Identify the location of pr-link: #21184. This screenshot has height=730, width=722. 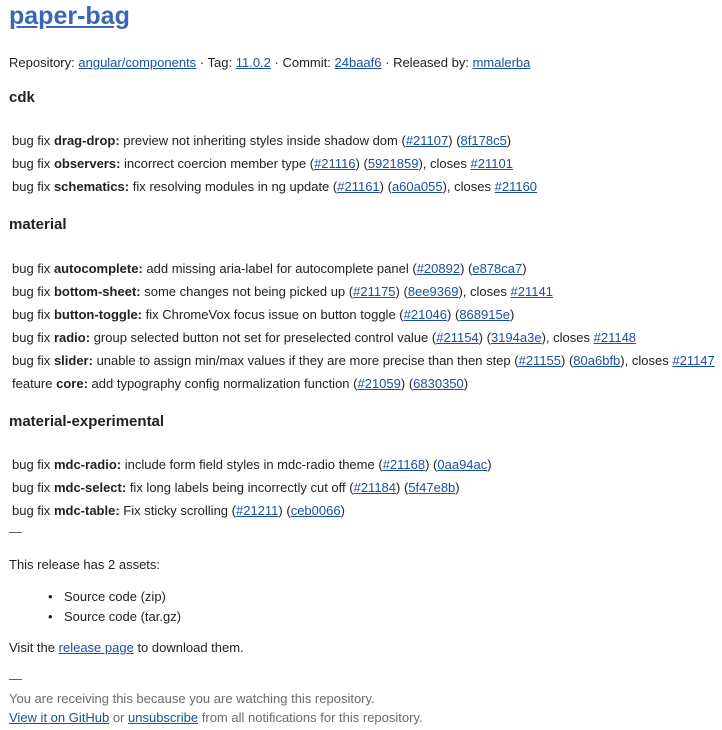
(375, 487).